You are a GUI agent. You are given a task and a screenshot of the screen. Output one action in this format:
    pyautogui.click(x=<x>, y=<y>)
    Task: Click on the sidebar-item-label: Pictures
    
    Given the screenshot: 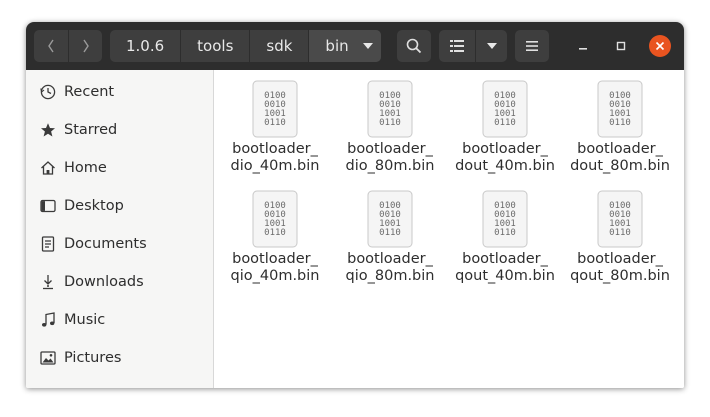 What is the action you would take?
    pyautogui.click(x=93, y=358)
    